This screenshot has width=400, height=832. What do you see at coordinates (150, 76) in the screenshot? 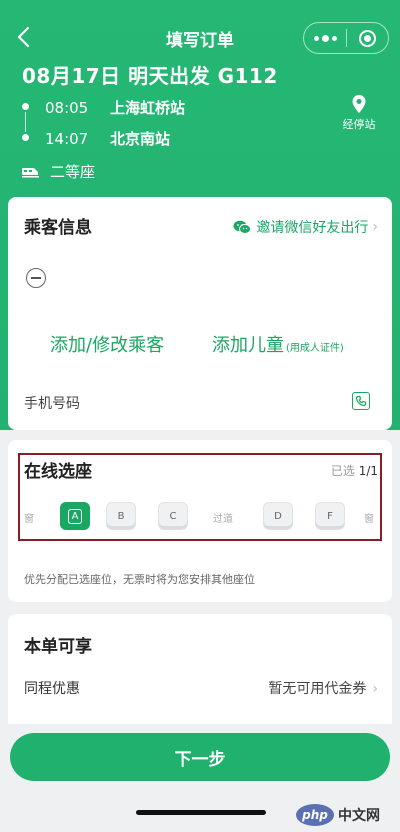
I see `trip-title: 08月17日 明天出发 G112` at bounding box center [150, 76].